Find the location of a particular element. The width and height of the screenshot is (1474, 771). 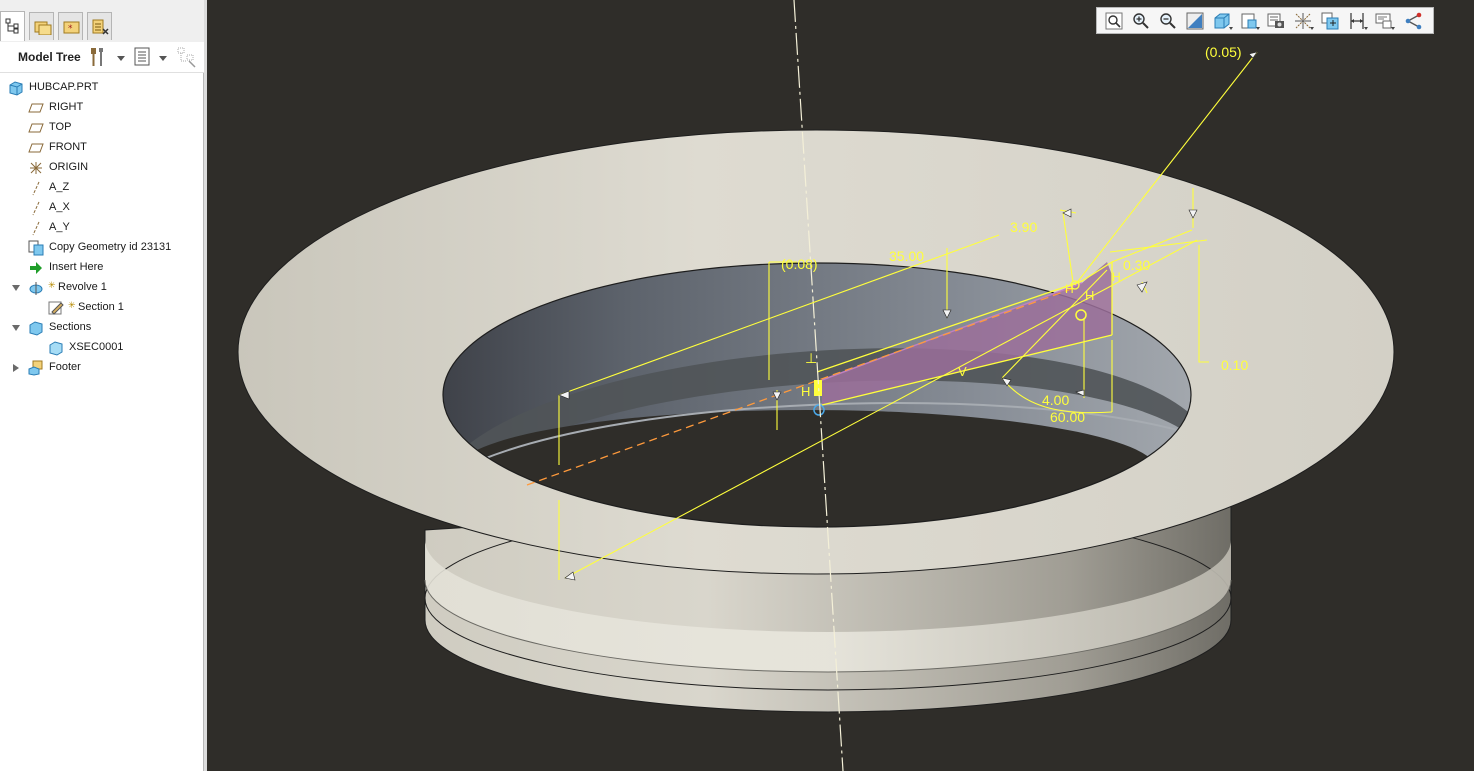

annotation-display-dropdown-icon is located at coordinates (1366, 28).